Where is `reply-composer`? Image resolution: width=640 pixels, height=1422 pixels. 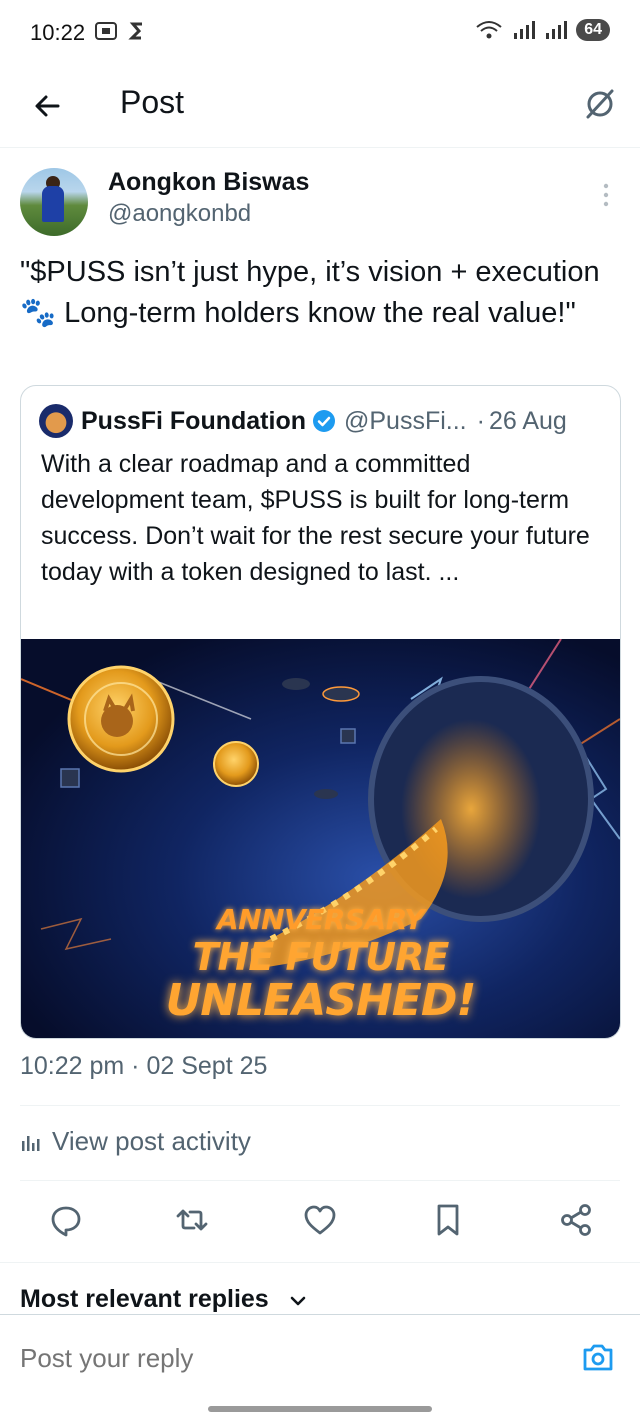
reply-composer is located at coordinates (320, 1352).